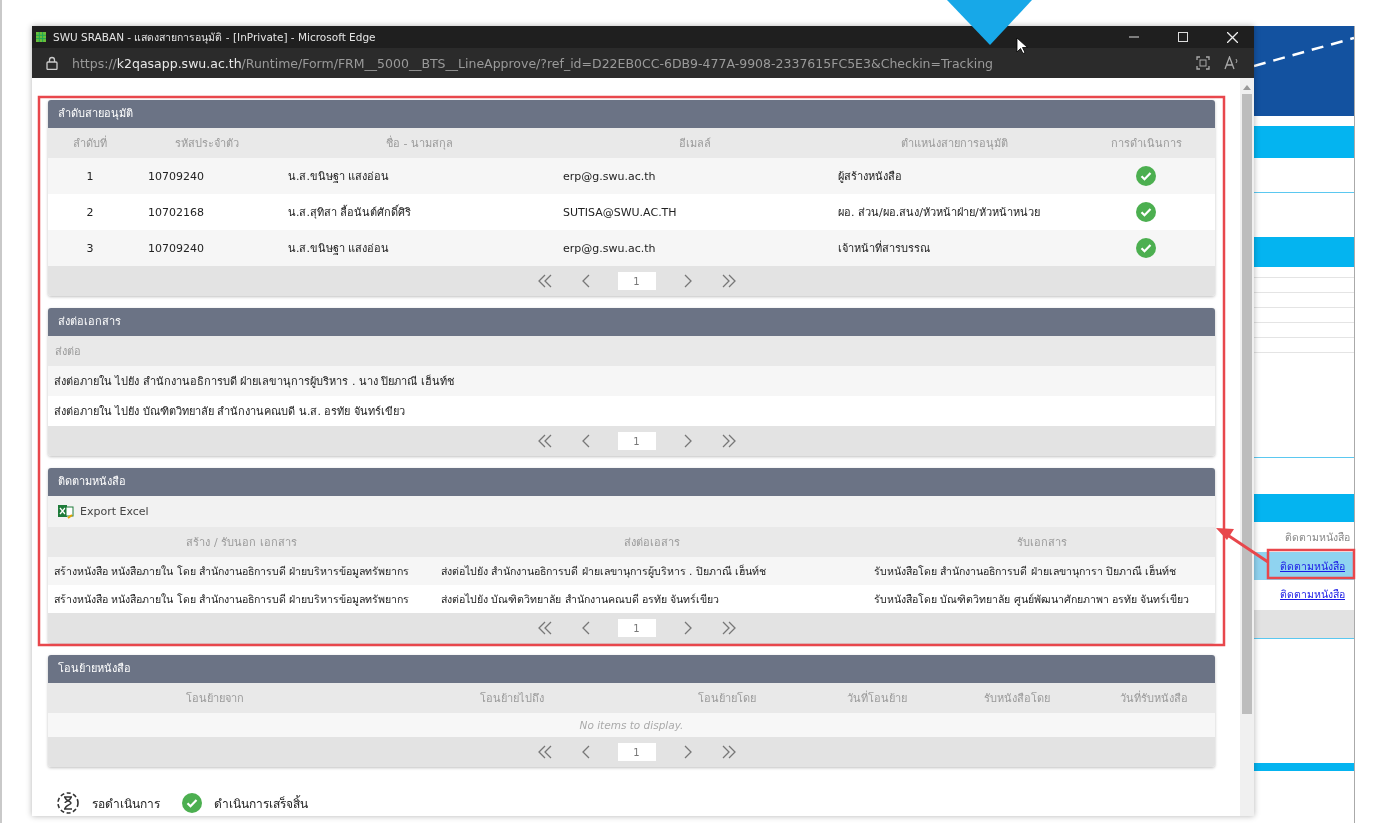 The image size is (1375, 823). Describe the element at coordinates (631, 322) in the screenshot. I see `section-header: ส่งต่อเอกสาร` at that location.